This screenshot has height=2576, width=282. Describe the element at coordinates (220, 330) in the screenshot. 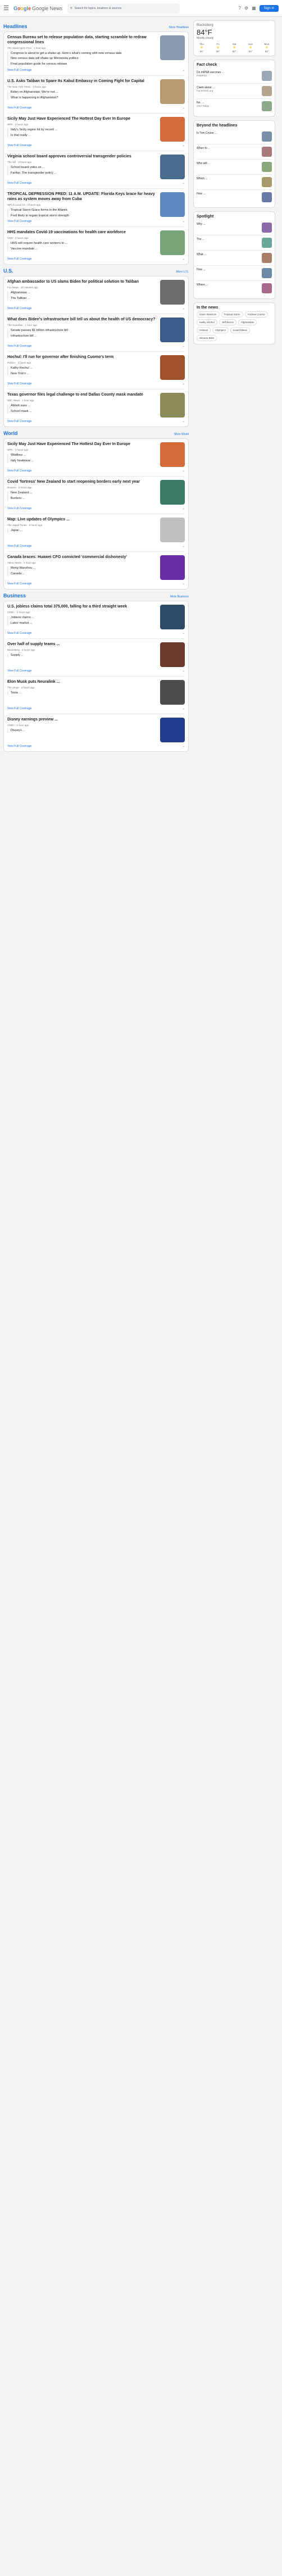

I see `topic-chip: Olympics` at that location.